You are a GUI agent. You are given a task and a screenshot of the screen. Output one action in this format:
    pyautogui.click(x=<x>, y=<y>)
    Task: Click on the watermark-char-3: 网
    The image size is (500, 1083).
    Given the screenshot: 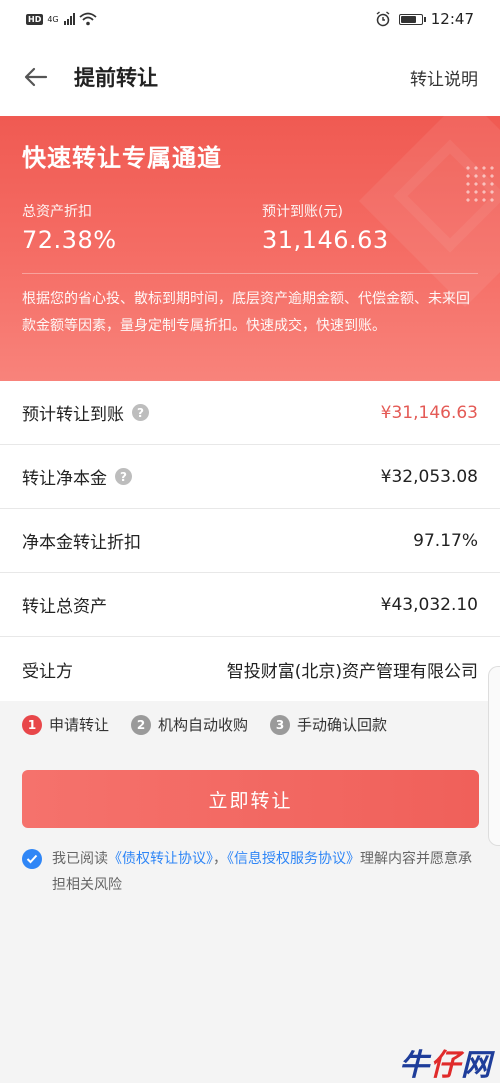 What is the action you would take?
    pyautogui.click(x=476, y=1065)
    